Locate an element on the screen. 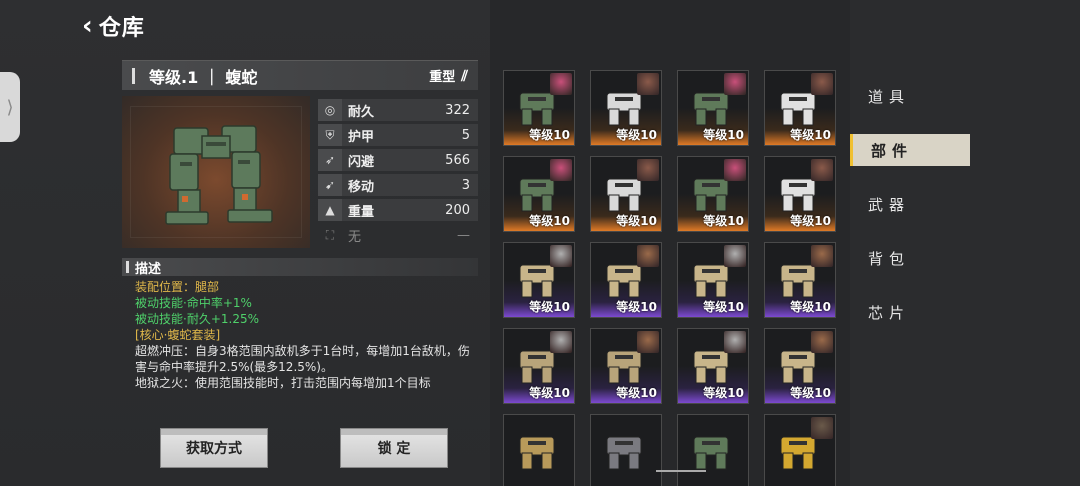  tab-weapons: 武器 is located at coordinates (910, 204).